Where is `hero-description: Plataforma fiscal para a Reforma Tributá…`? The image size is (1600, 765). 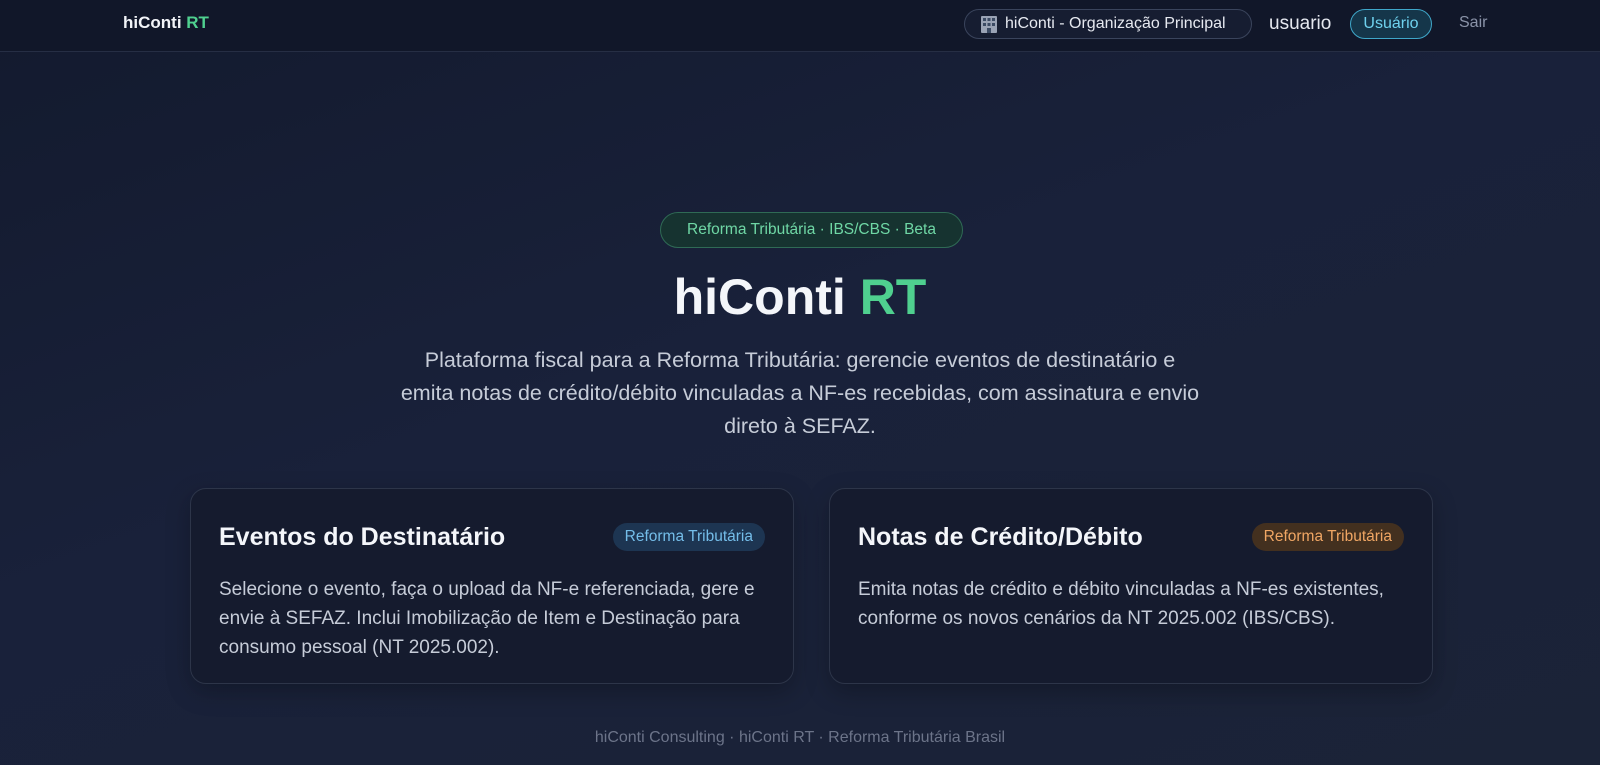 hero-description: Plataforma fiscal para a Reforma Tributá… is located at coordinates (800, 393).